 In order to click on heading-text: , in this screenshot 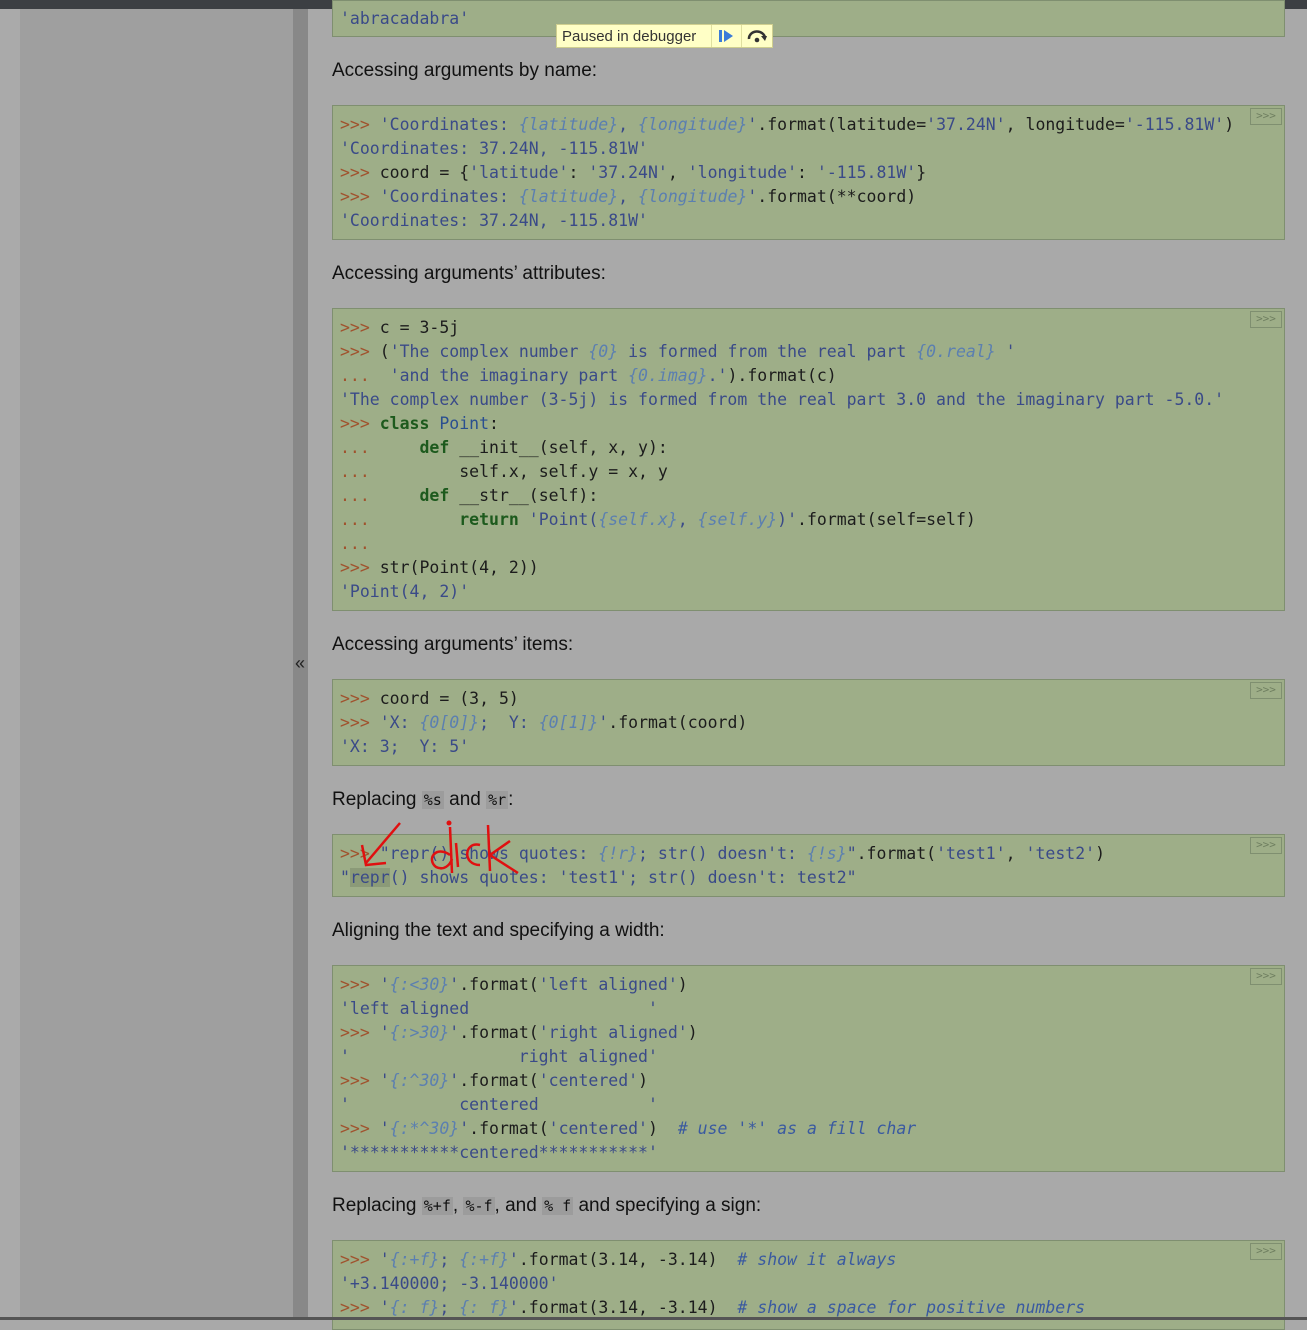, I will do `click(458, 1205)`.